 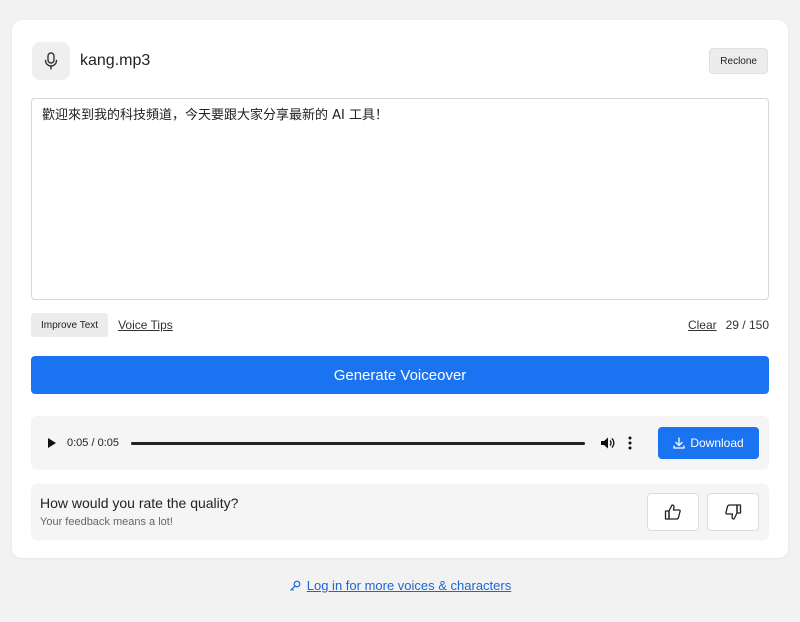 I want to click on file-name: kang.mp3, so click(x=115, y=60).